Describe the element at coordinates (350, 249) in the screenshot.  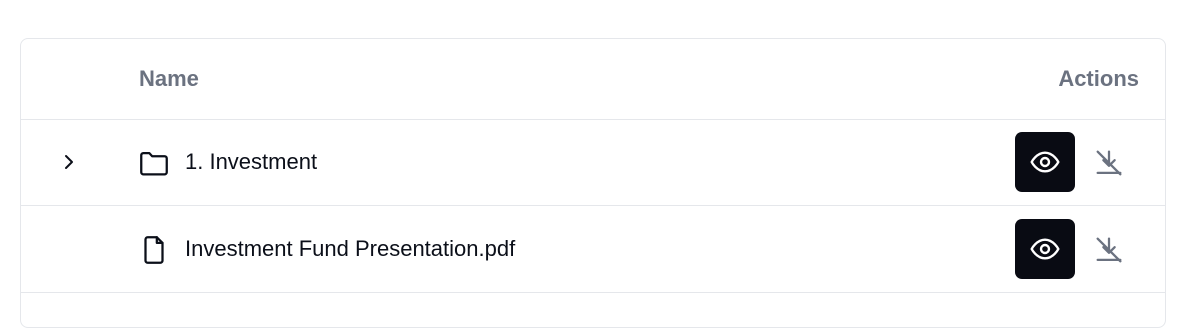
I see `file-name: Investment Fund Presentation.pdf` at that location.